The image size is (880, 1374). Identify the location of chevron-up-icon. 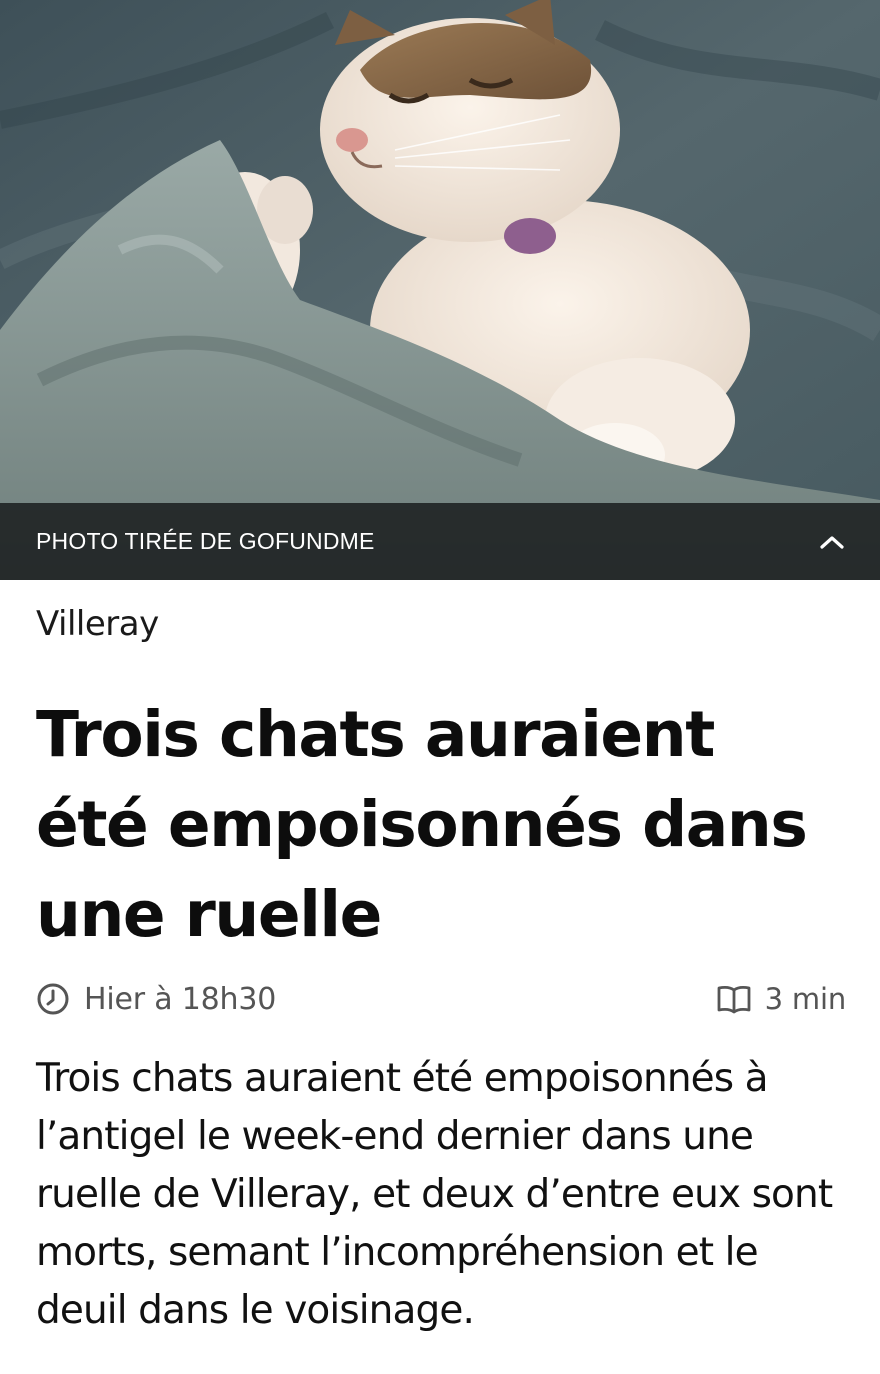
(832, 542).